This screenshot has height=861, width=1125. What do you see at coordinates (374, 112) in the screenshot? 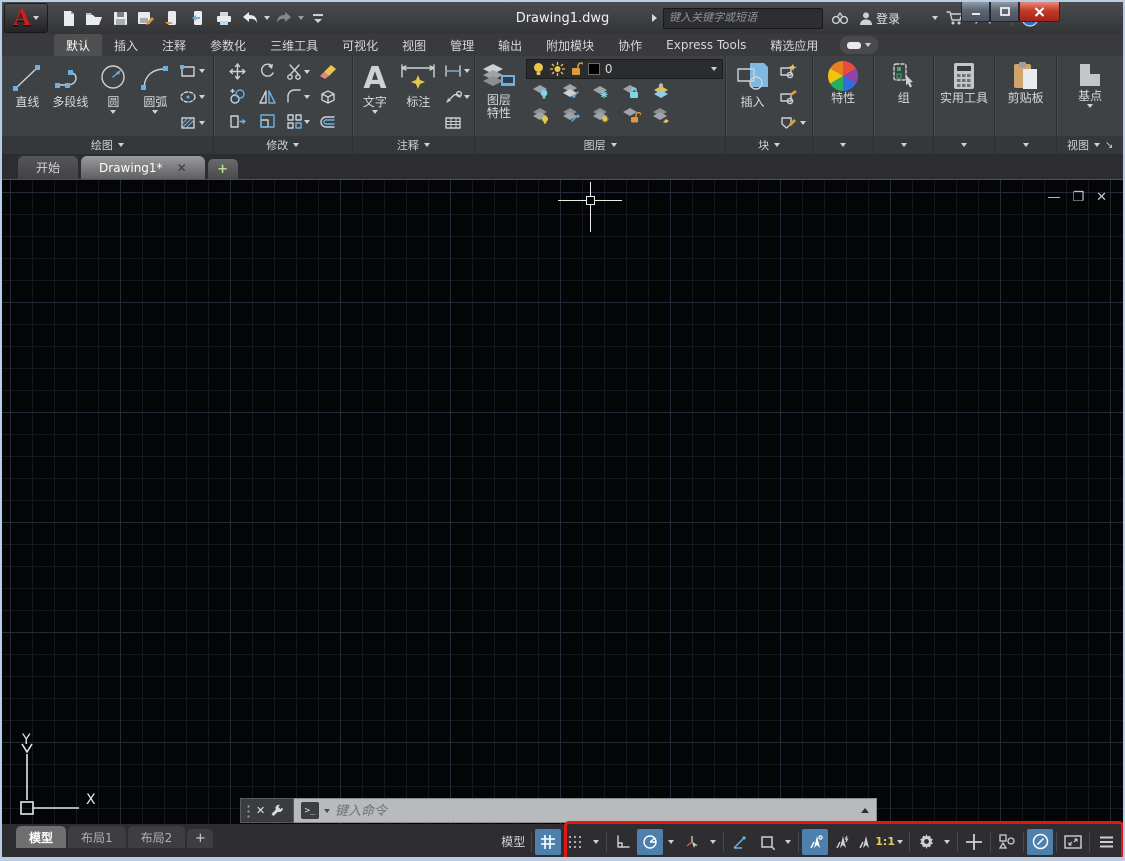
I see `text-dropdown-icon` at bounding box center [374, 112].